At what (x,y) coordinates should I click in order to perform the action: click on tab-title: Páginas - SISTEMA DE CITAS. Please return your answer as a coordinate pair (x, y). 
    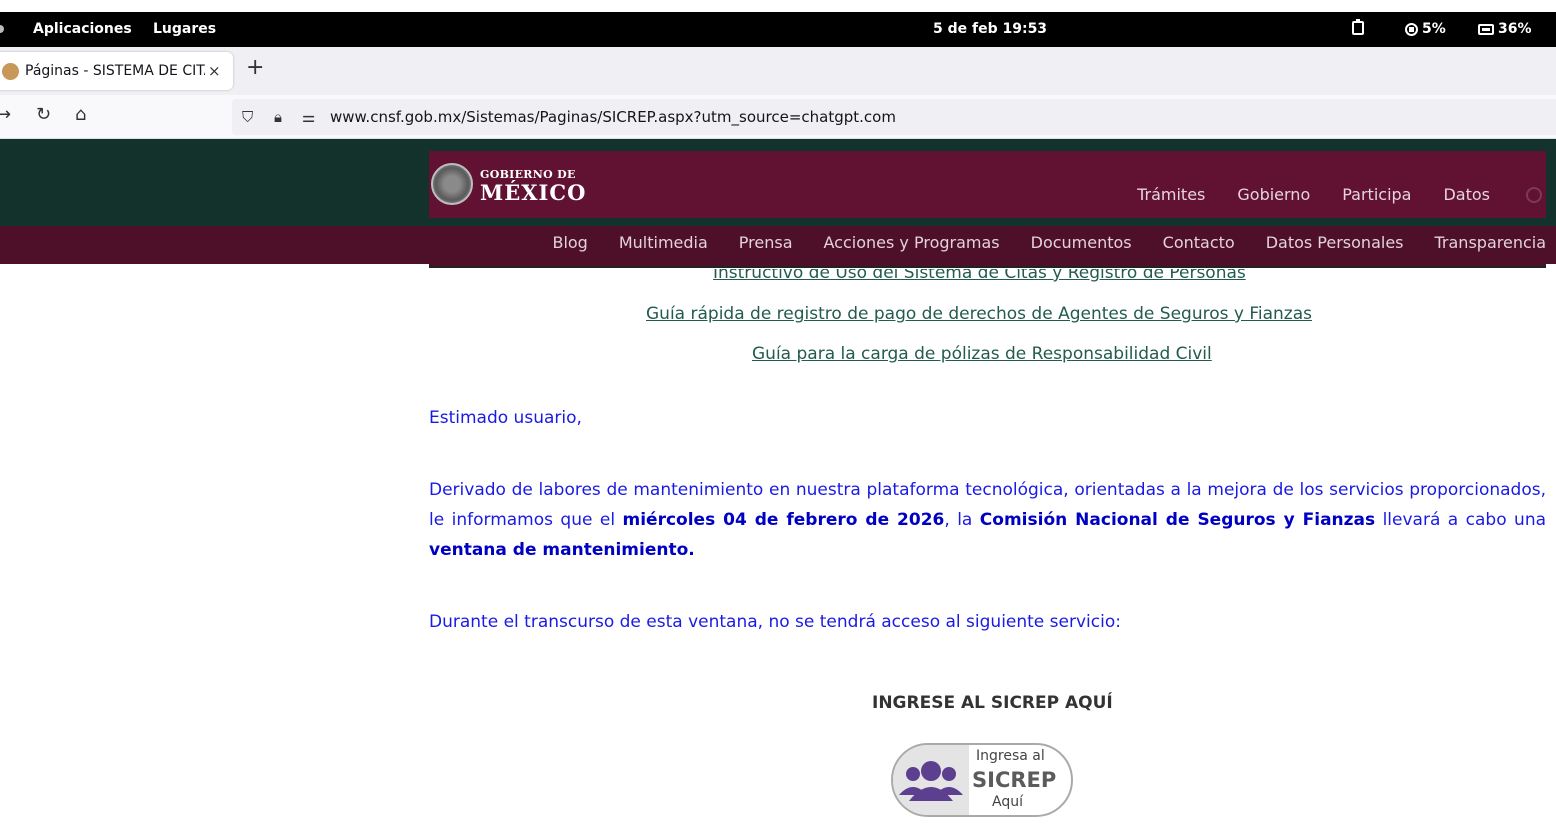
    Looking at the image, I should click on (115, 71).